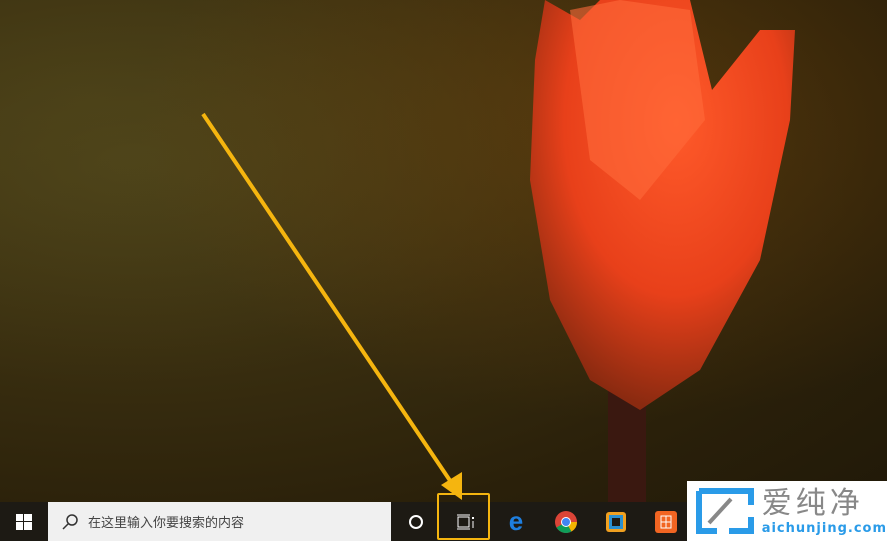  I want to click on watermark: 爱纯净 aichunjing.com, so click(787, 511).